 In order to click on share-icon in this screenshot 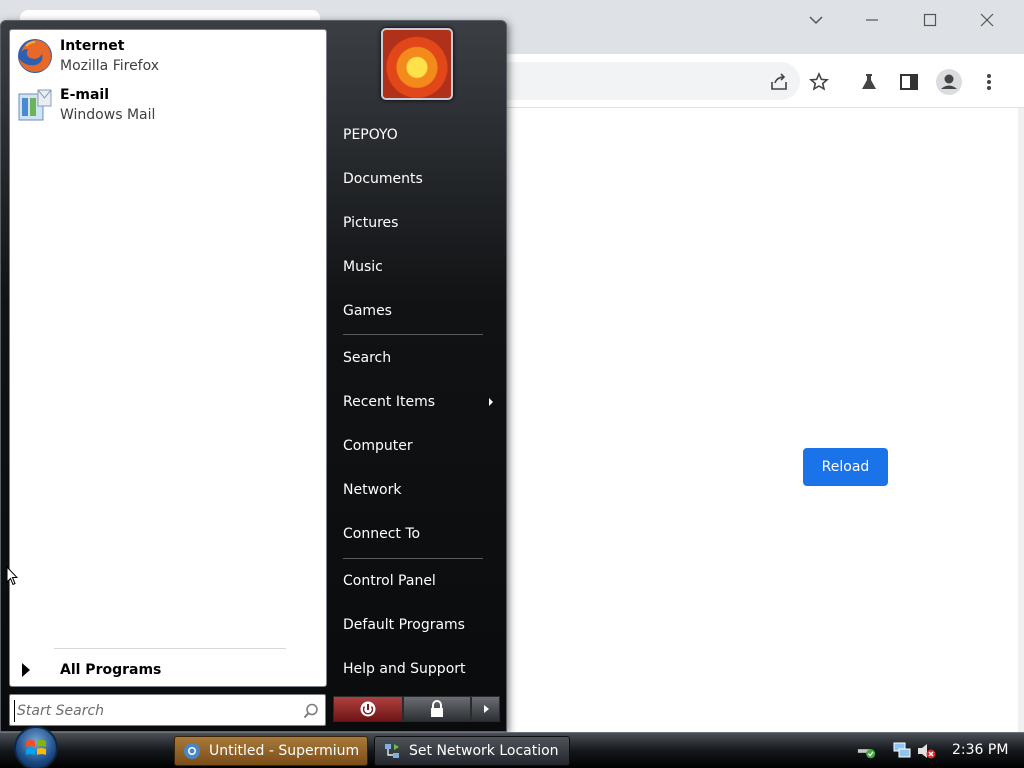, I will do `click(779, 82)`.